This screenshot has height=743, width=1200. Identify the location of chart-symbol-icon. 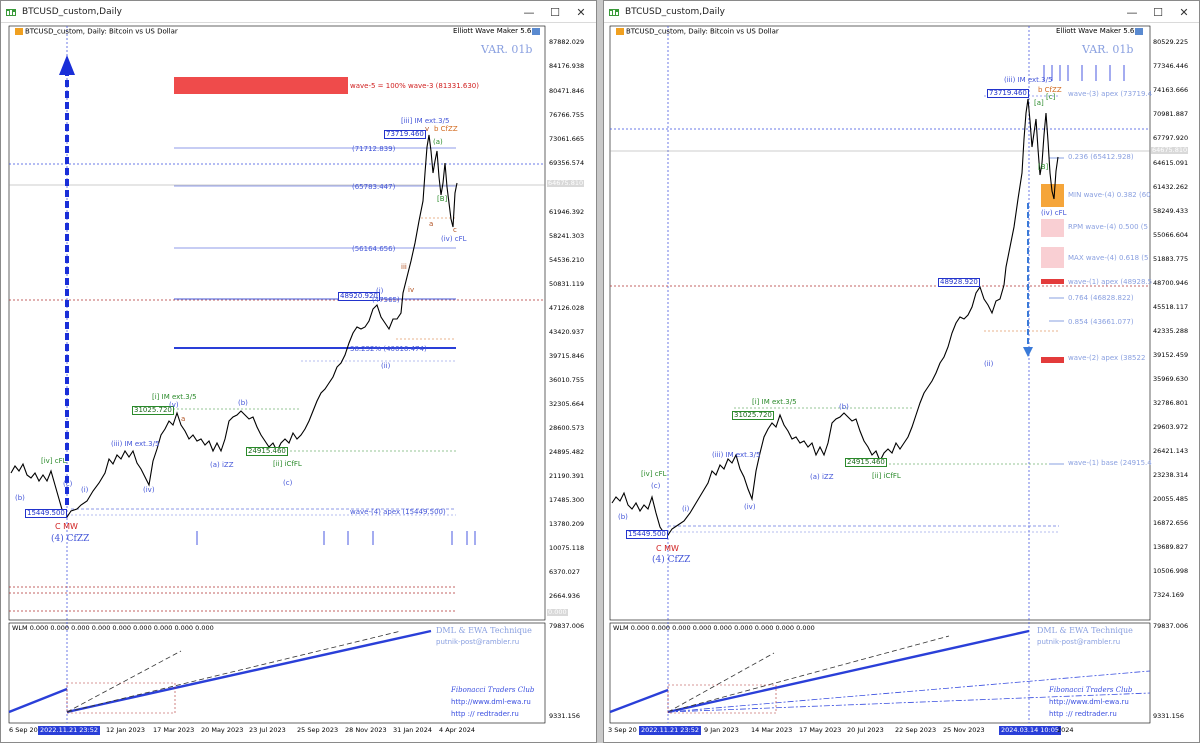
(620, 31).